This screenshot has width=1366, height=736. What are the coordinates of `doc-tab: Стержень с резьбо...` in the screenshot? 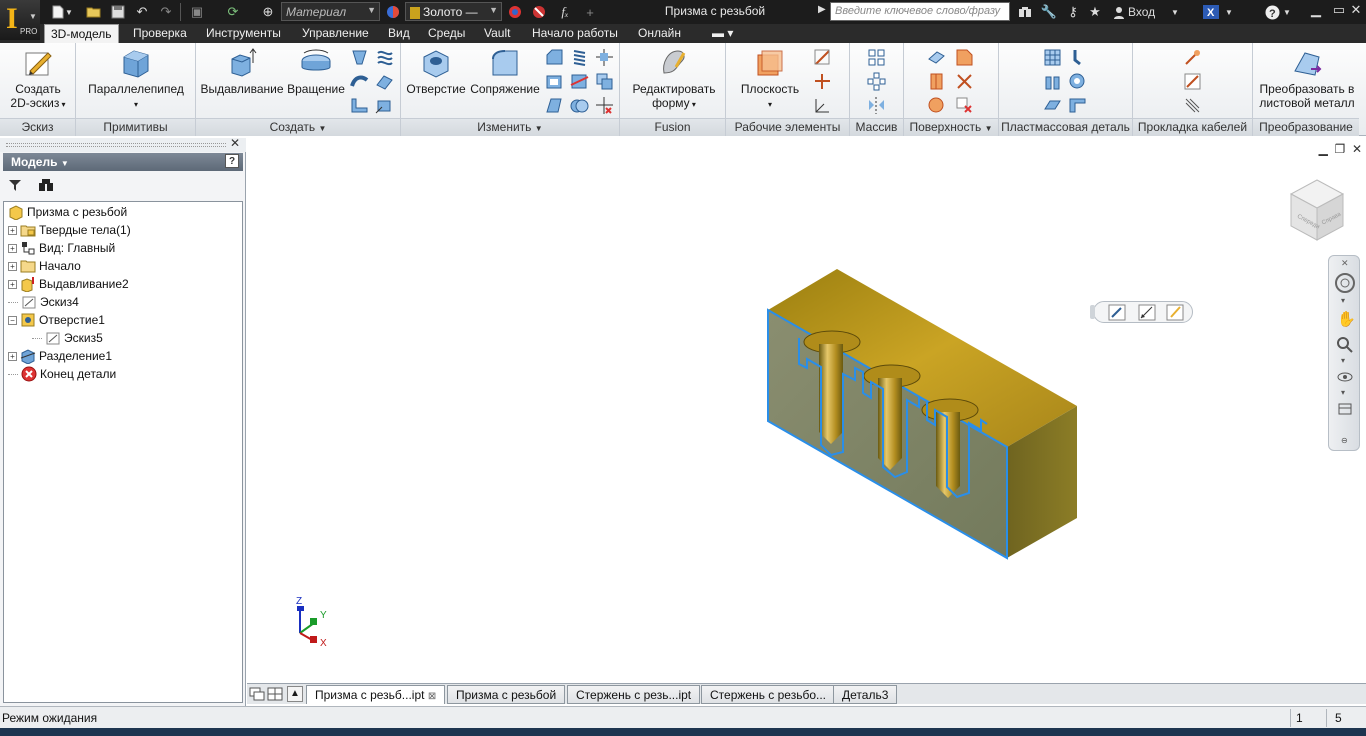 It's located at (768, 694).